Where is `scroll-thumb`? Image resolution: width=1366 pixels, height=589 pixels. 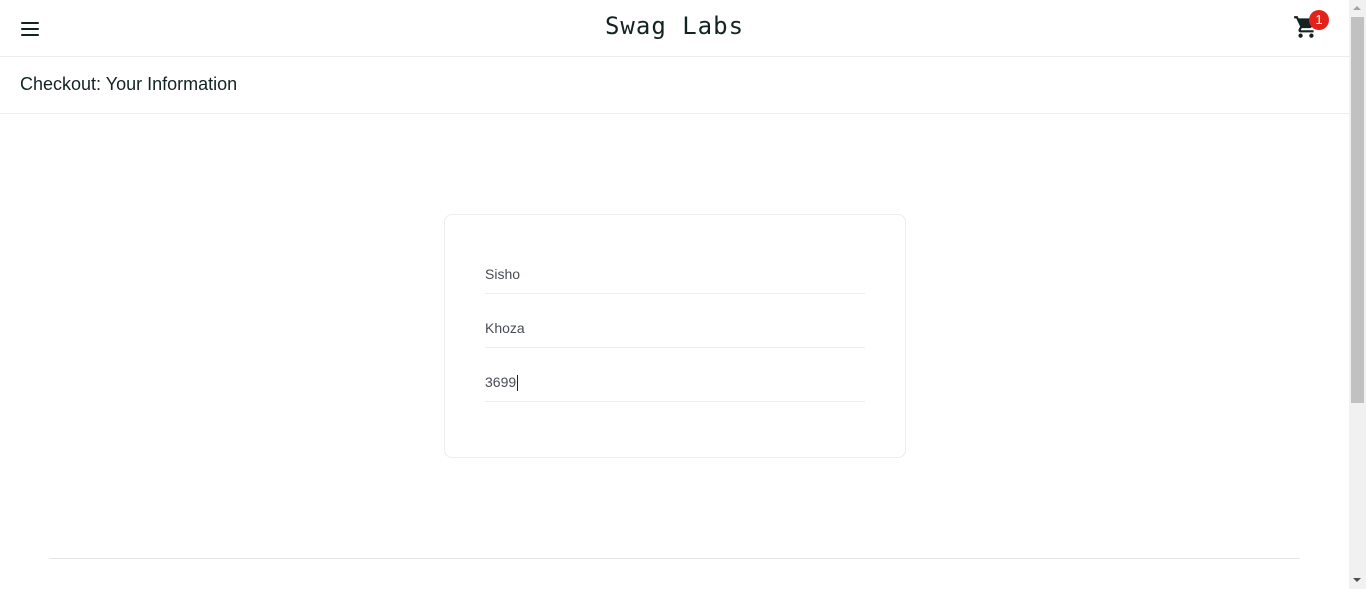 scroll-thumb is located at coordinates (1357, 210).